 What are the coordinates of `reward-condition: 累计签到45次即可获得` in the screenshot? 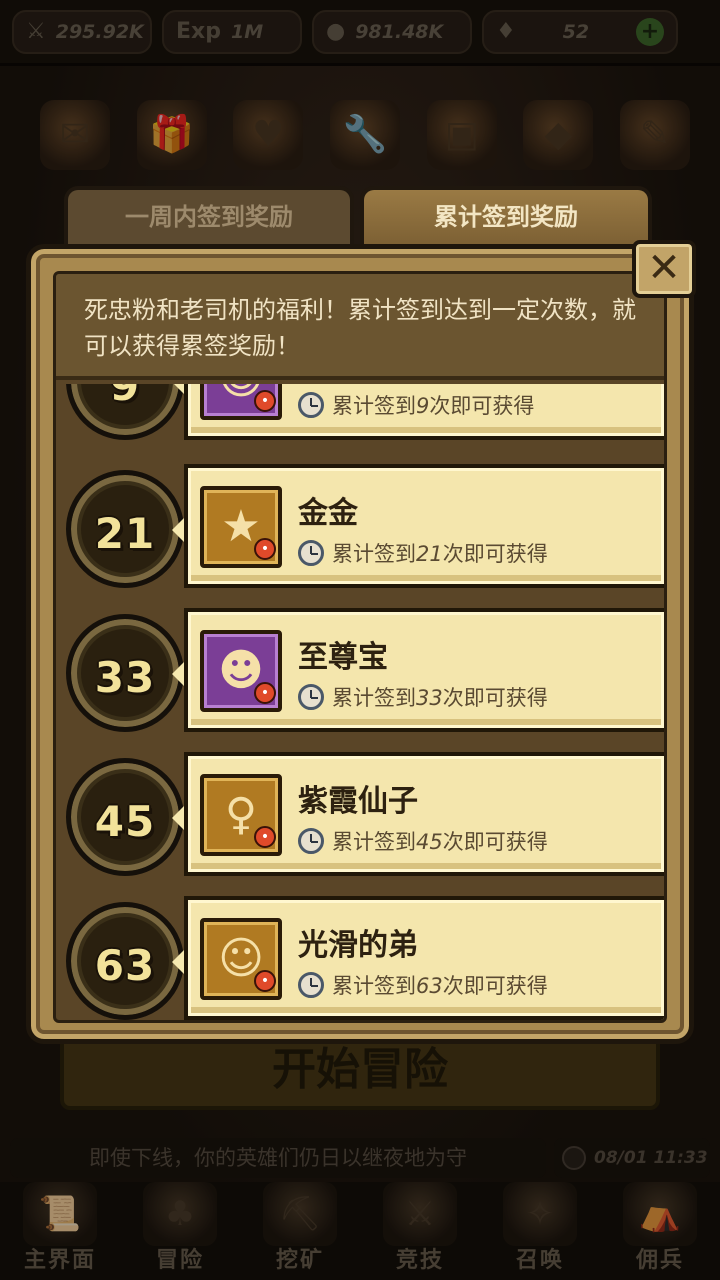 It's located at (423, 841).